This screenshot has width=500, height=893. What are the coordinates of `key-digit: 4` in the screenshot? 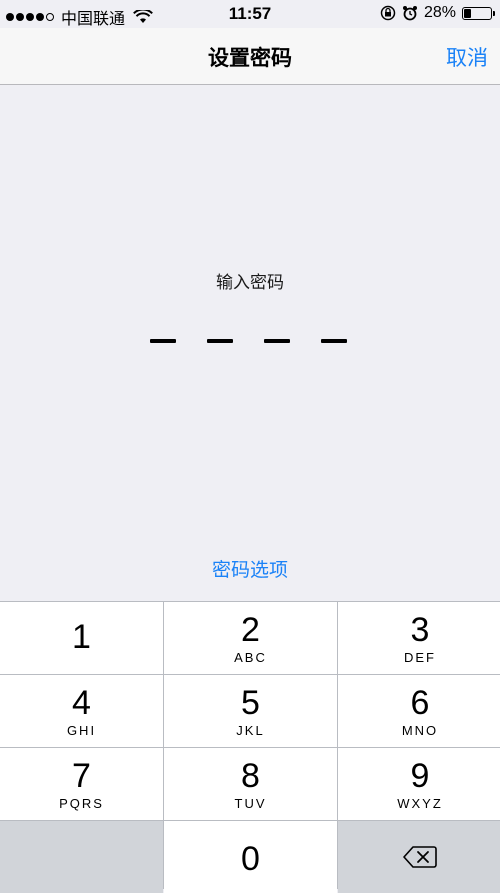 It's located at (81, 702).